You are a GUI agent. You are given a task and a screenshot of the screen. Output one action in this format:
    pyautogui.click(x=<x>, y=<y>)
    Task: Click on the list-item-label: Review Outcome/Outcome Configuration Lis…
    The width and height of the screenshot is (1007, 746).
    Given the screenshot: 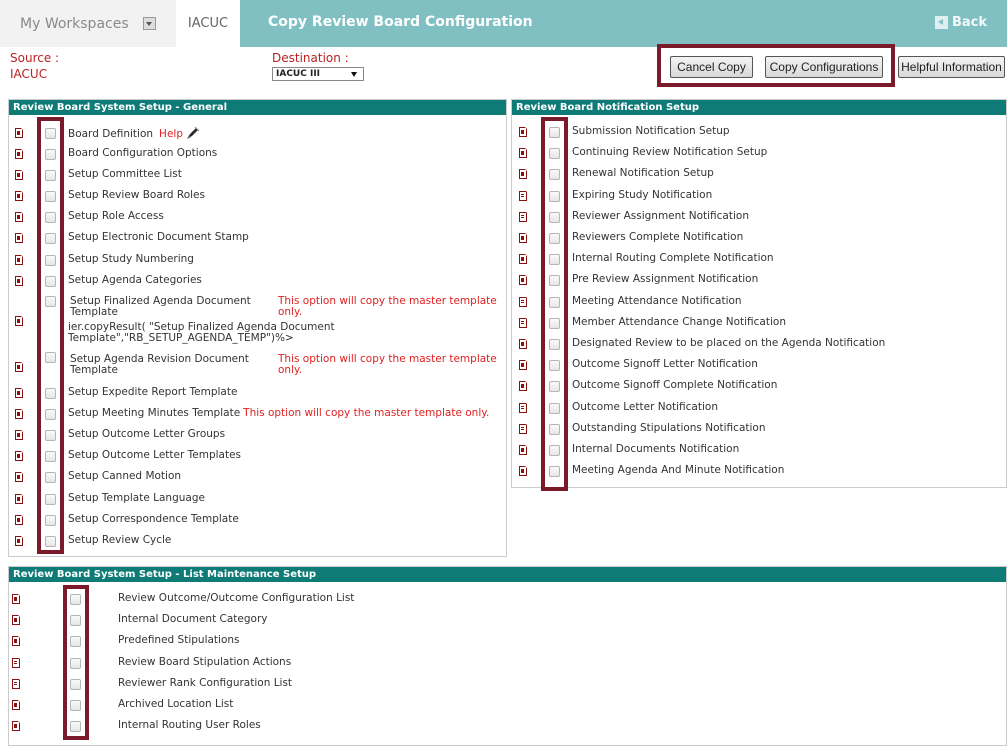 What is the action you would take?
    pyautogui.click(x=236, y=598)
    